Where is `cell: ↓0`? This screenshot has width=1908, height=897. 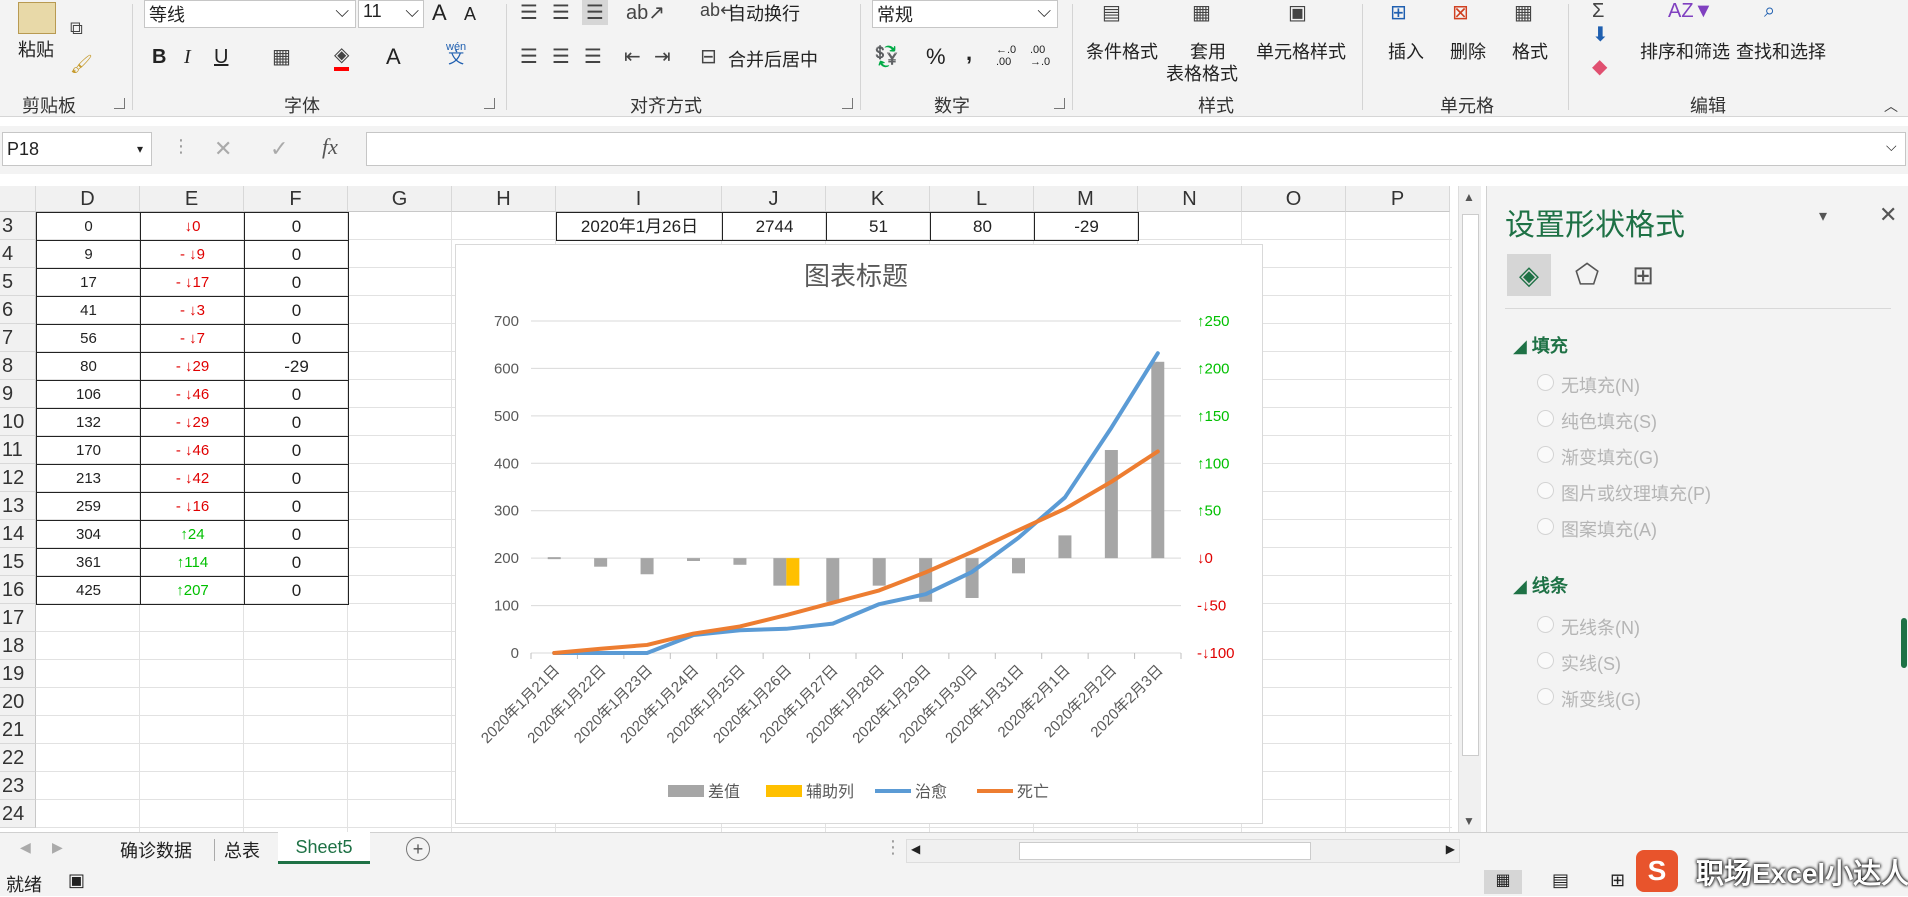 cell: ↓0 is located at coordinates (192, 226).